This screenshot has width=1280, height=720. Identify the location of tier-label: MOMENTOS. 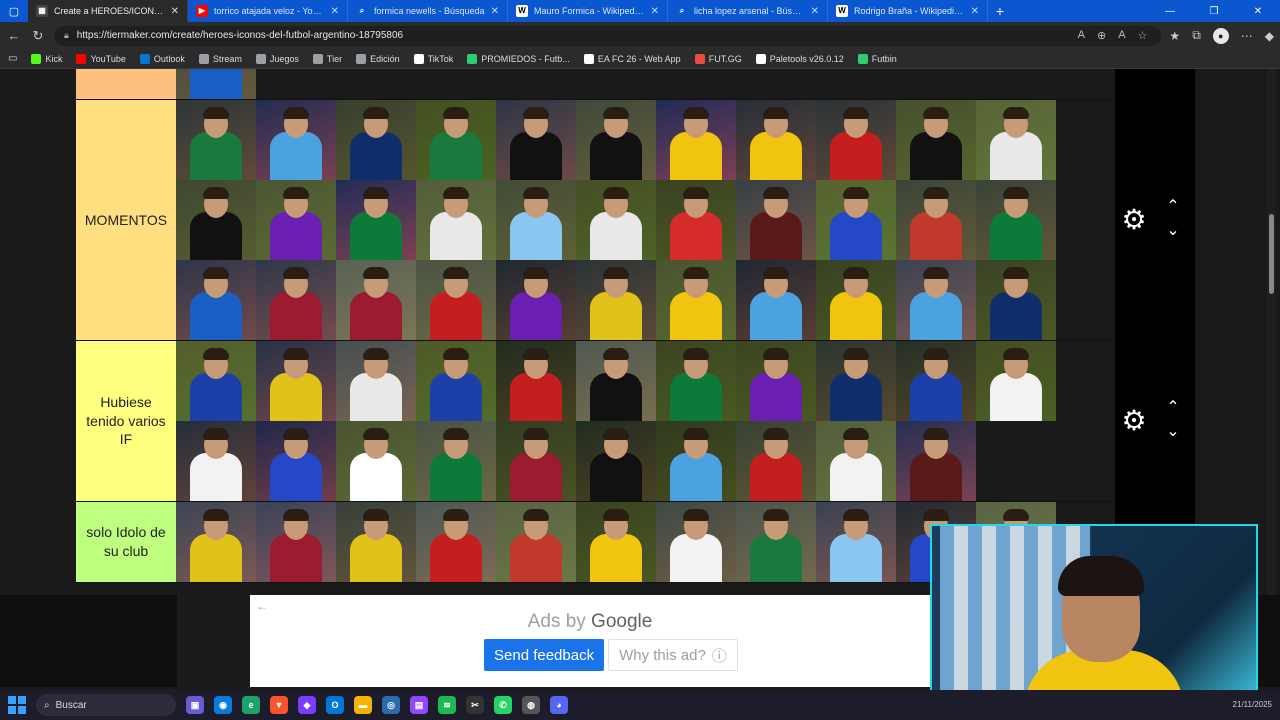
(126, 220).